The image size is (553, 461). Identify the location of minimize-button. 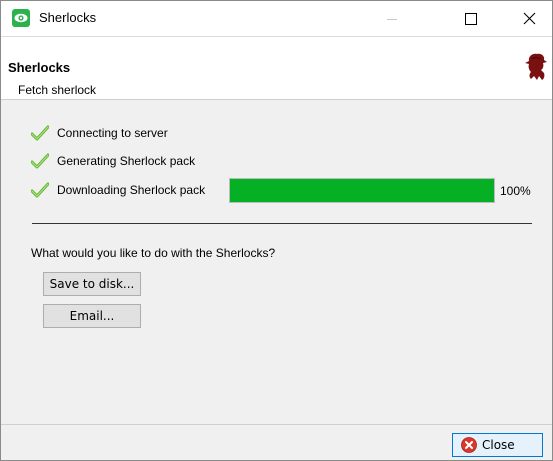
(392, 18).